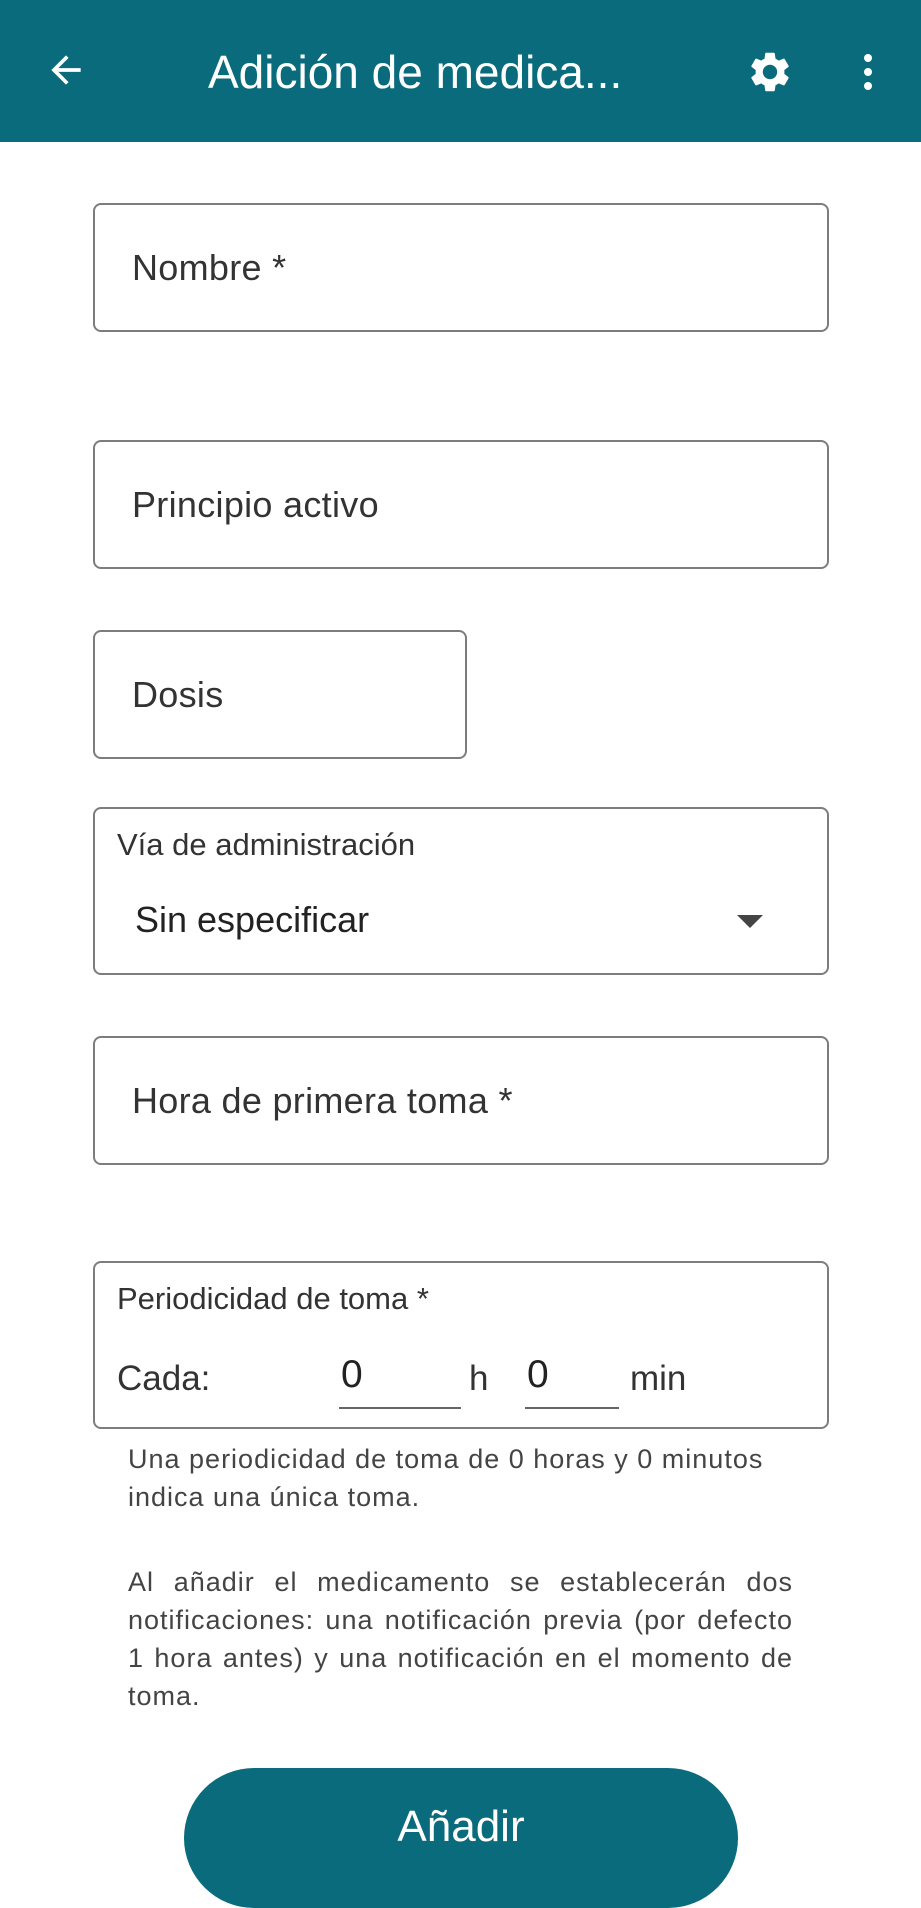  I want to click on hours-input: 0, so click(400, 1378).